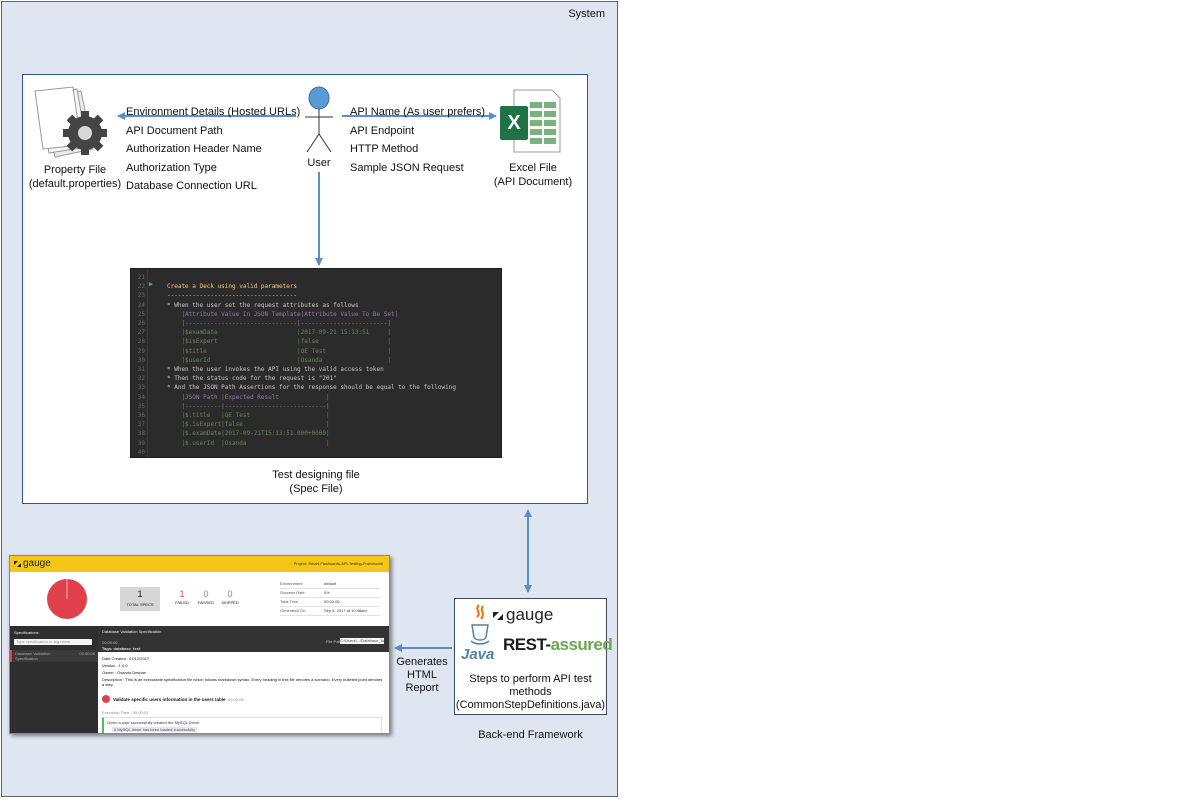  I want to click on property-file-icon, so click(70, 122).